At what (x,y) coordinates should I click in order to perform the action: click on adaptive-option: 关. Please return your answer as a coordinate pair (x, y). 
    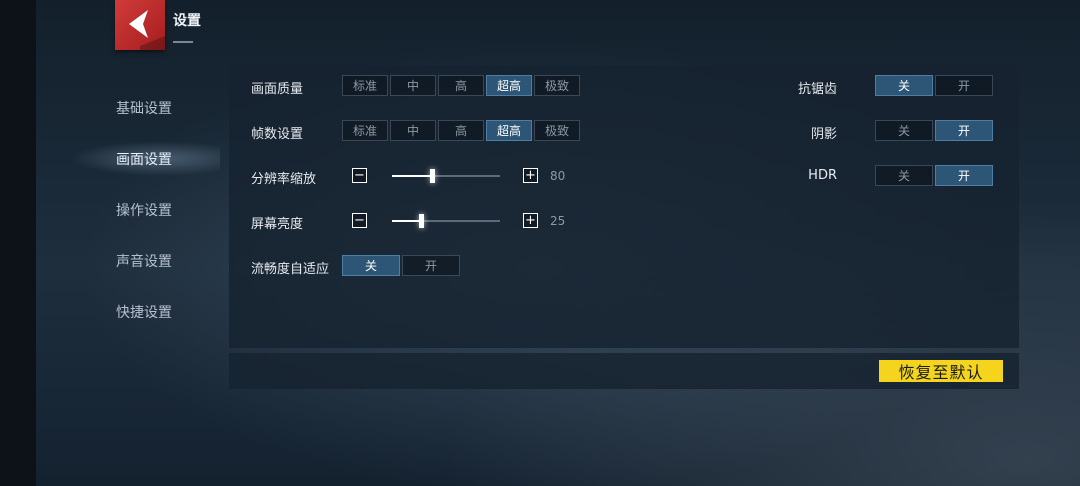
    Looking at the image, I should click on (371, 265).